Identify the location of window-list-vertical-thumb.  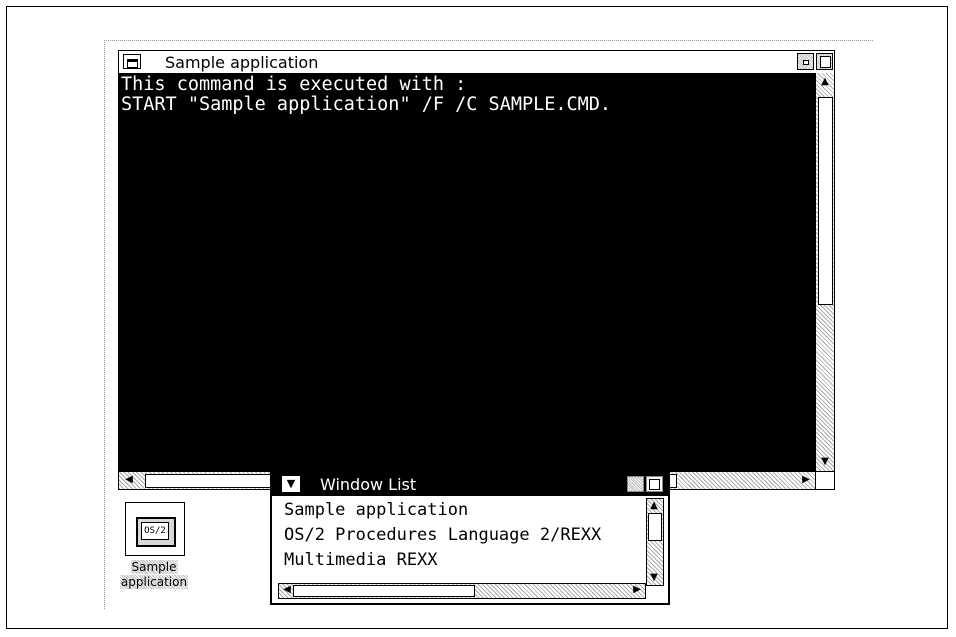
(655, 527).